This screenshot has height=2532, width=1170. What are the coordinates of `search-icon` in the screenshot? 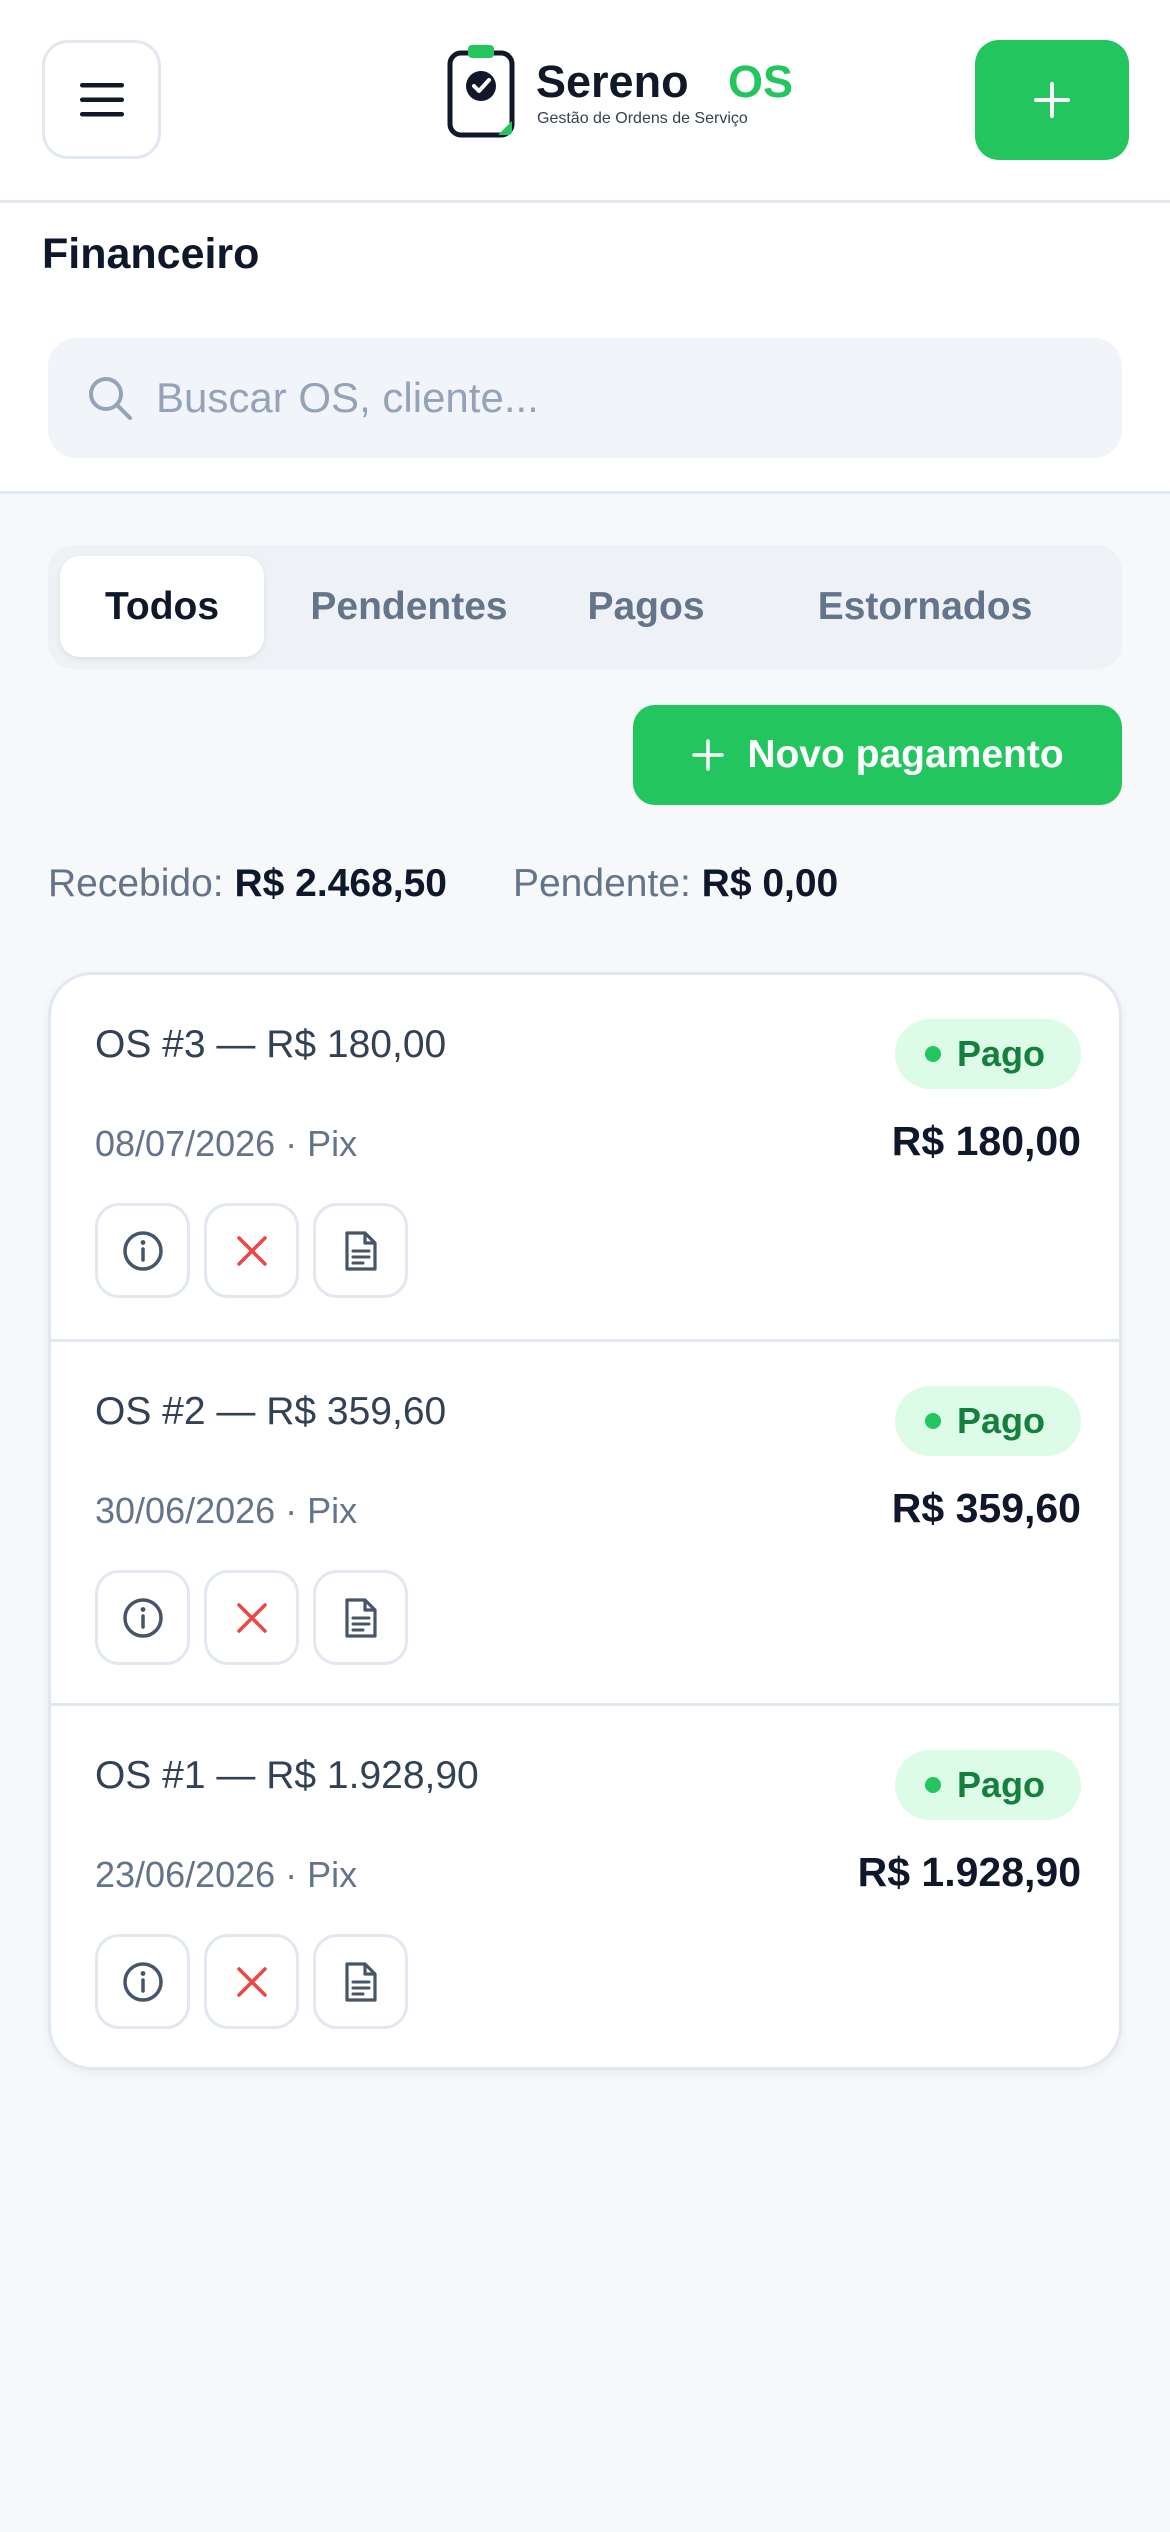 It's located at (110, 398).